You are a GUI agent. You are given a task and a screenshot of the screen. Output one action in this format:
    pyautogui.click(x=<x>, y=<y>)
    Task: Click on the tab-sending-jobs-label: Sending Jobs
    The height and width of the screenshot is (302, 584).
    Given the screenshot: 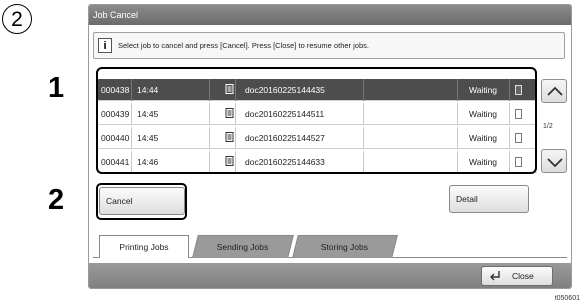 What is the action you would take?
    pyautogui.click(x=242, y=247)
    